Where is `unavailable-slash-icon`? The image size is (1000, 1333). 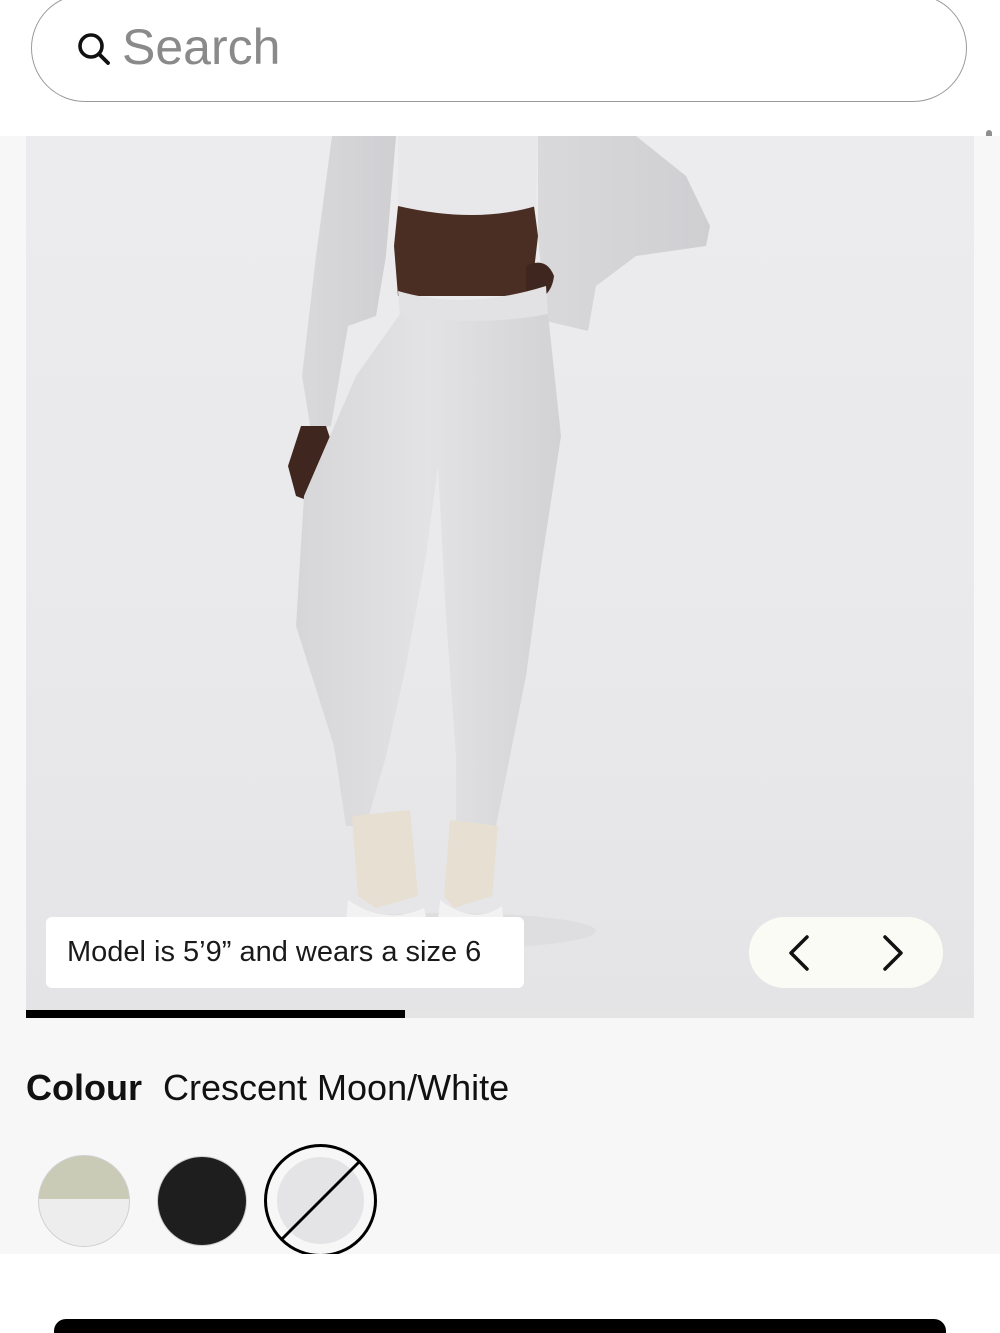
unavailable-slash-icon is located at coordinates (320, 1200).